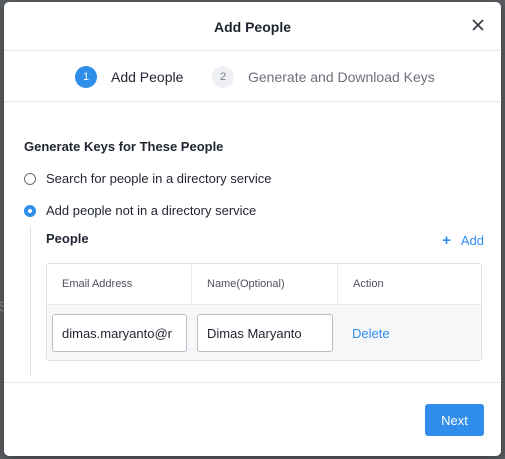 The height and width of the screenshot is (459, 505). I want to click on table-header: Email Address Name(Optional) Action, so click(264, 284).